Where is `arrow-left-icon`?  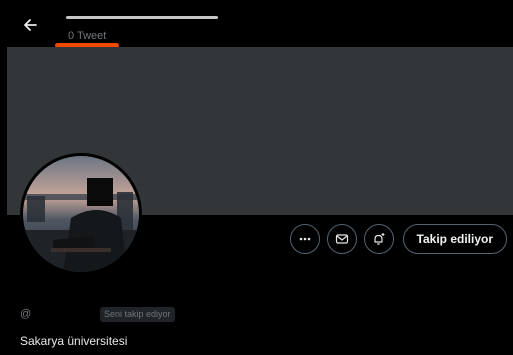
arrow-left-icon is located at coordinates (30, 25).